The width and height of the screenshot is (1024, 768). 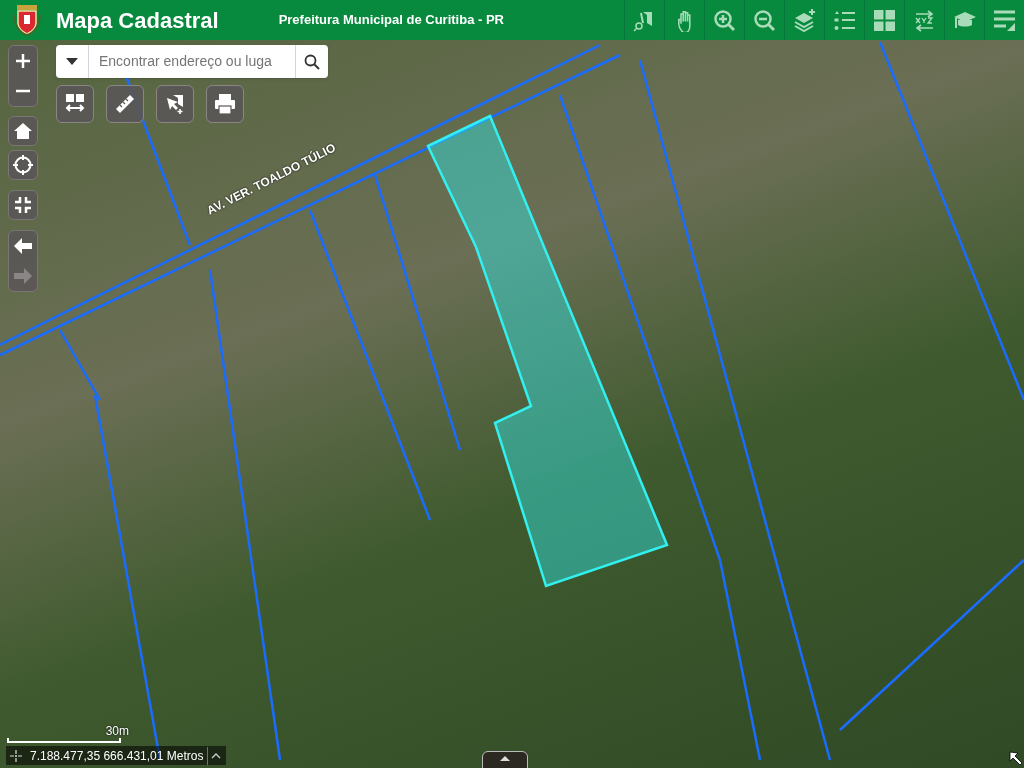 What do you see at coordinates (724, 20) in the screenshot?
I see `zoom-in-icon` at bounding box center [724, 20].